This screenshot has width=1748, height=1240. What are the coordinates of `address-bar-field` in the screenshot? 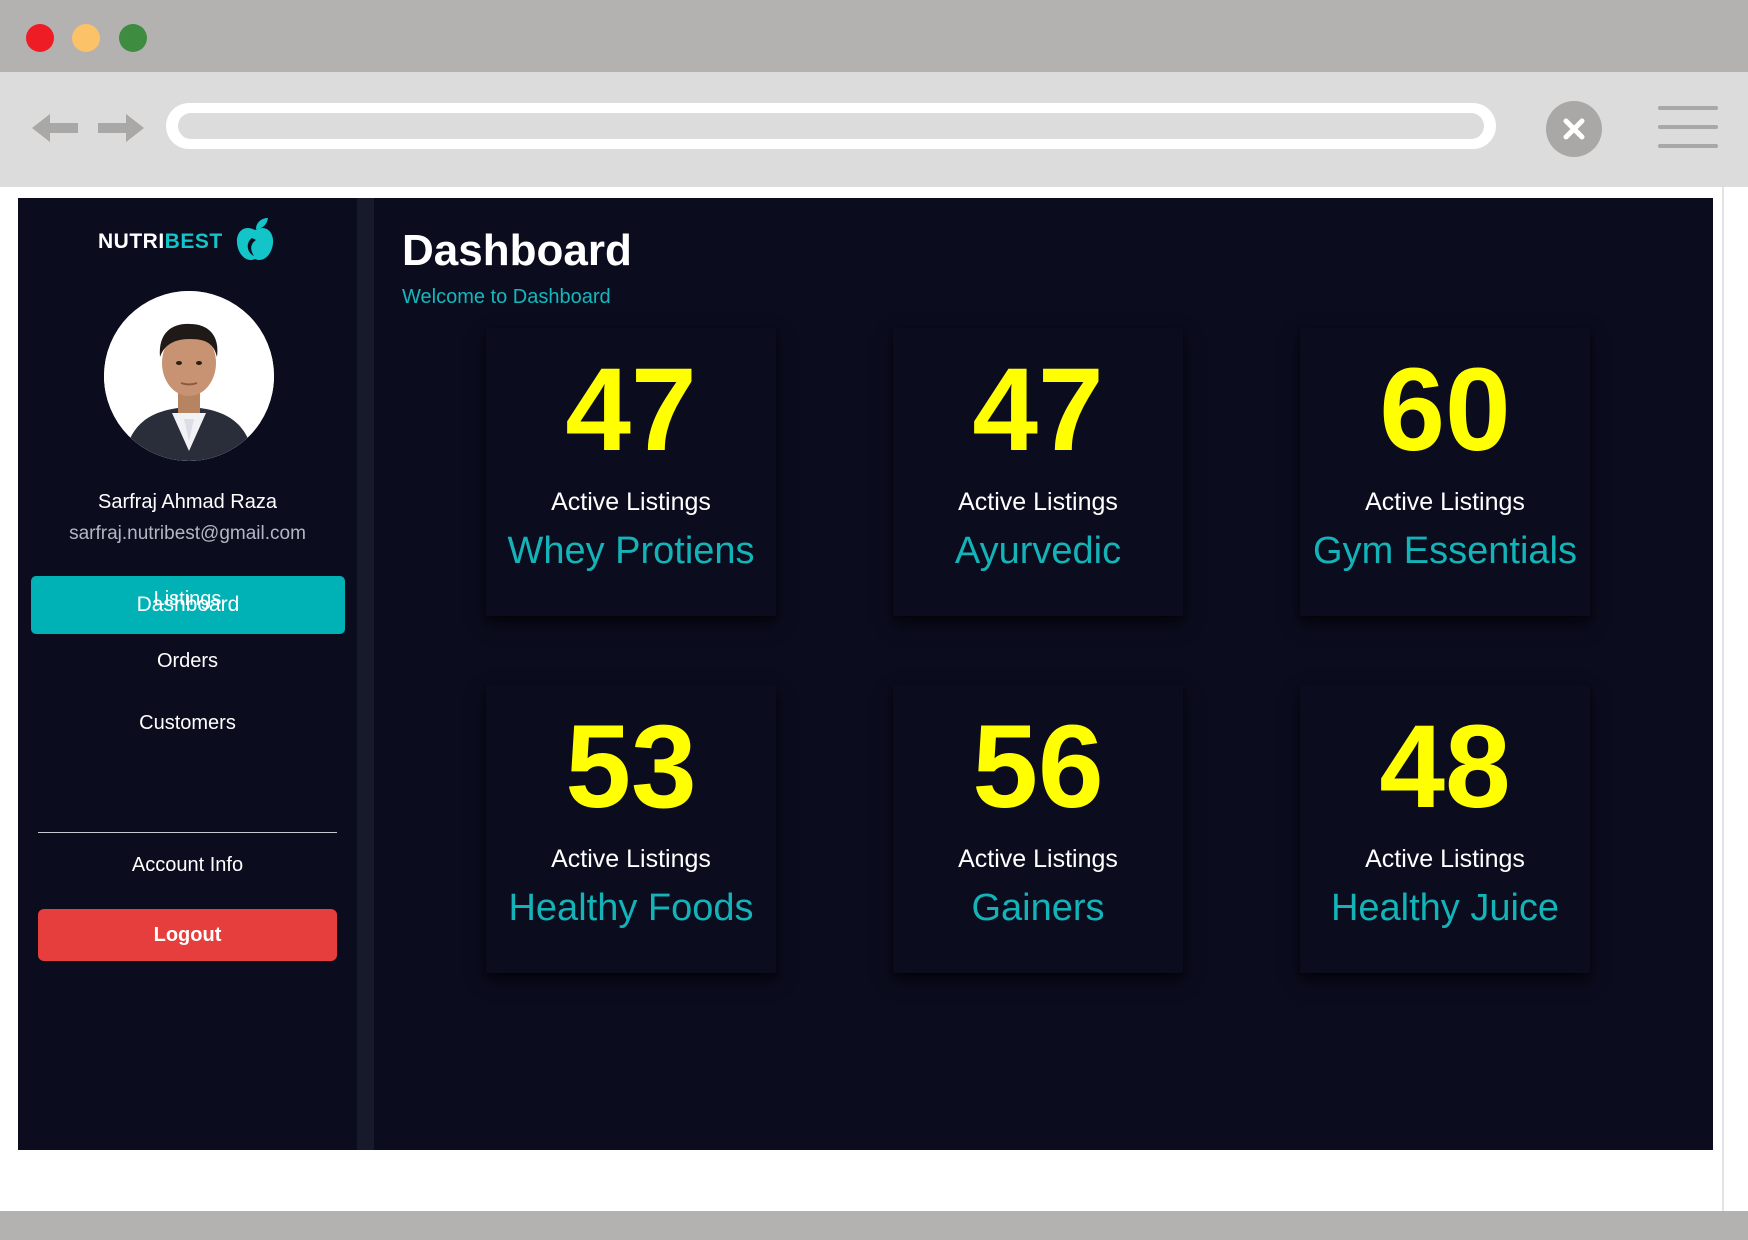 It's located at (831, 126).